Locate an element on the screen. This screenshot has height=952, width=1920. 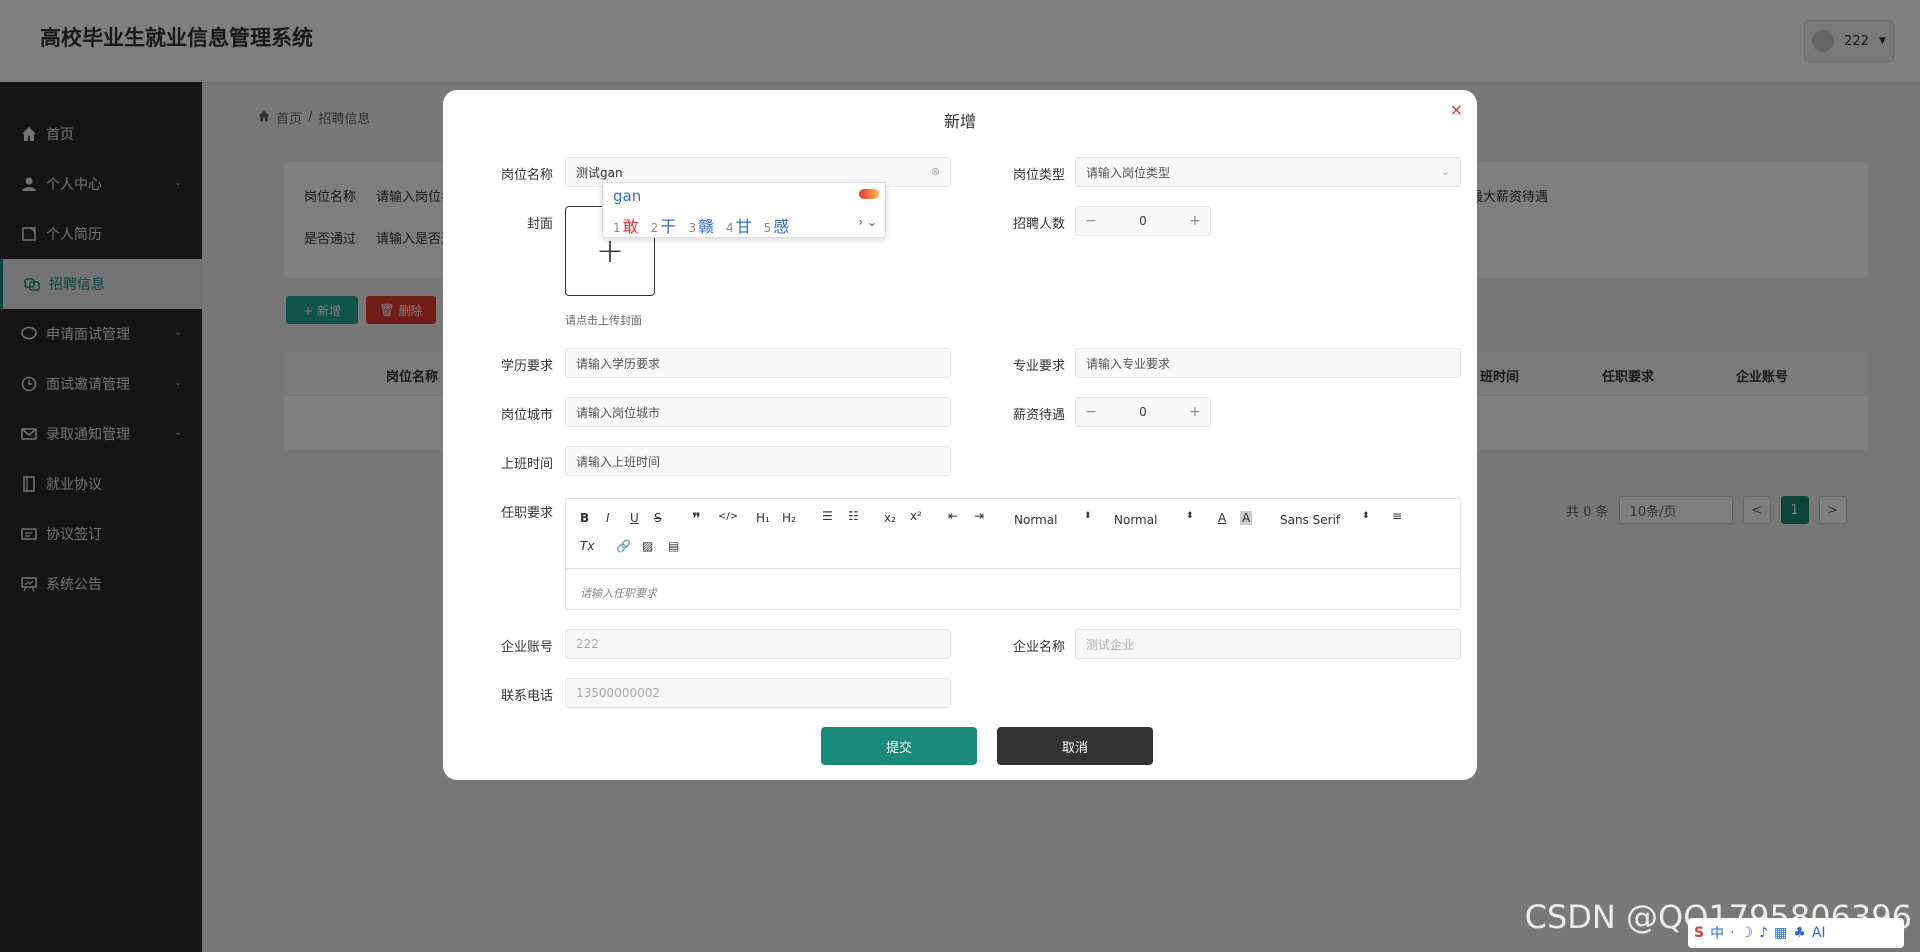
italic-icon: I is located at coordinates (608, 518).